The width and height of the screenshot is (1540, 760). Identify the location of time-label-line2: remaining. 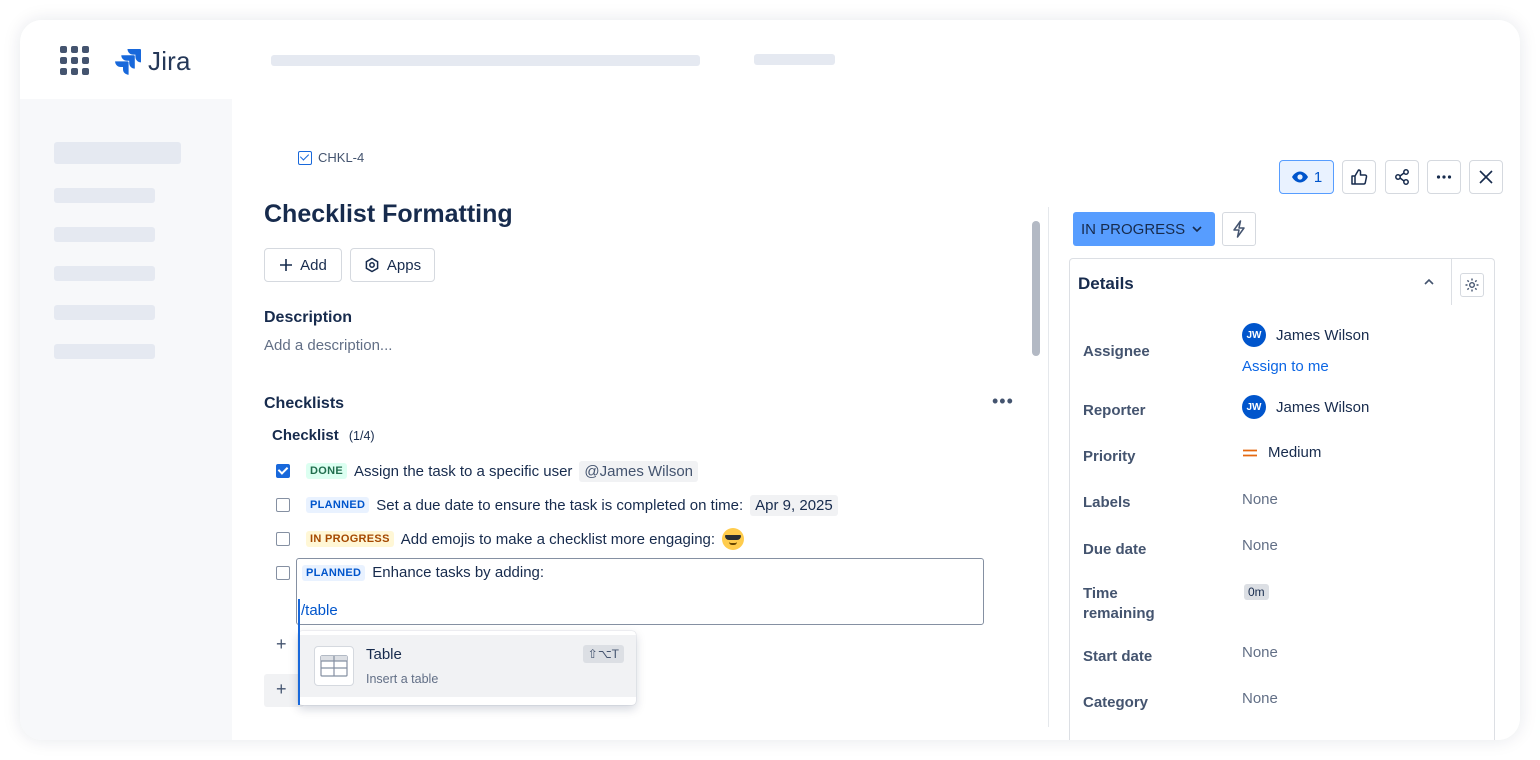
(1119, 613).